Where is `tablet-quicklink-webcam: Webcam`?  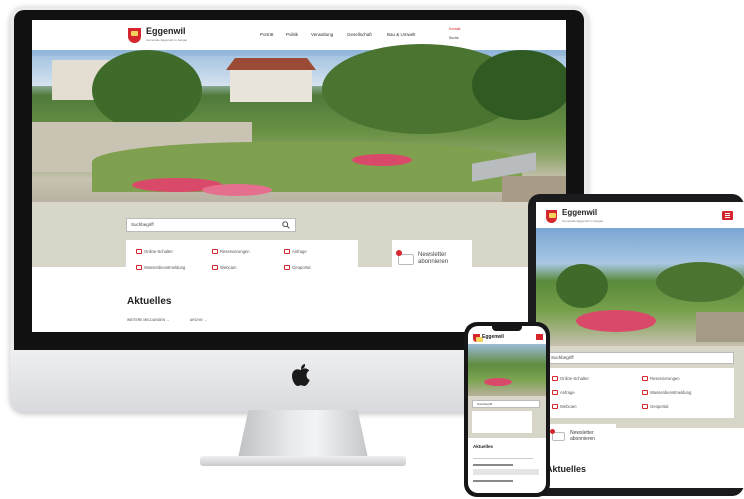
tablet-quicklink-webcam: Webcam is located at coordinates (564, 407).